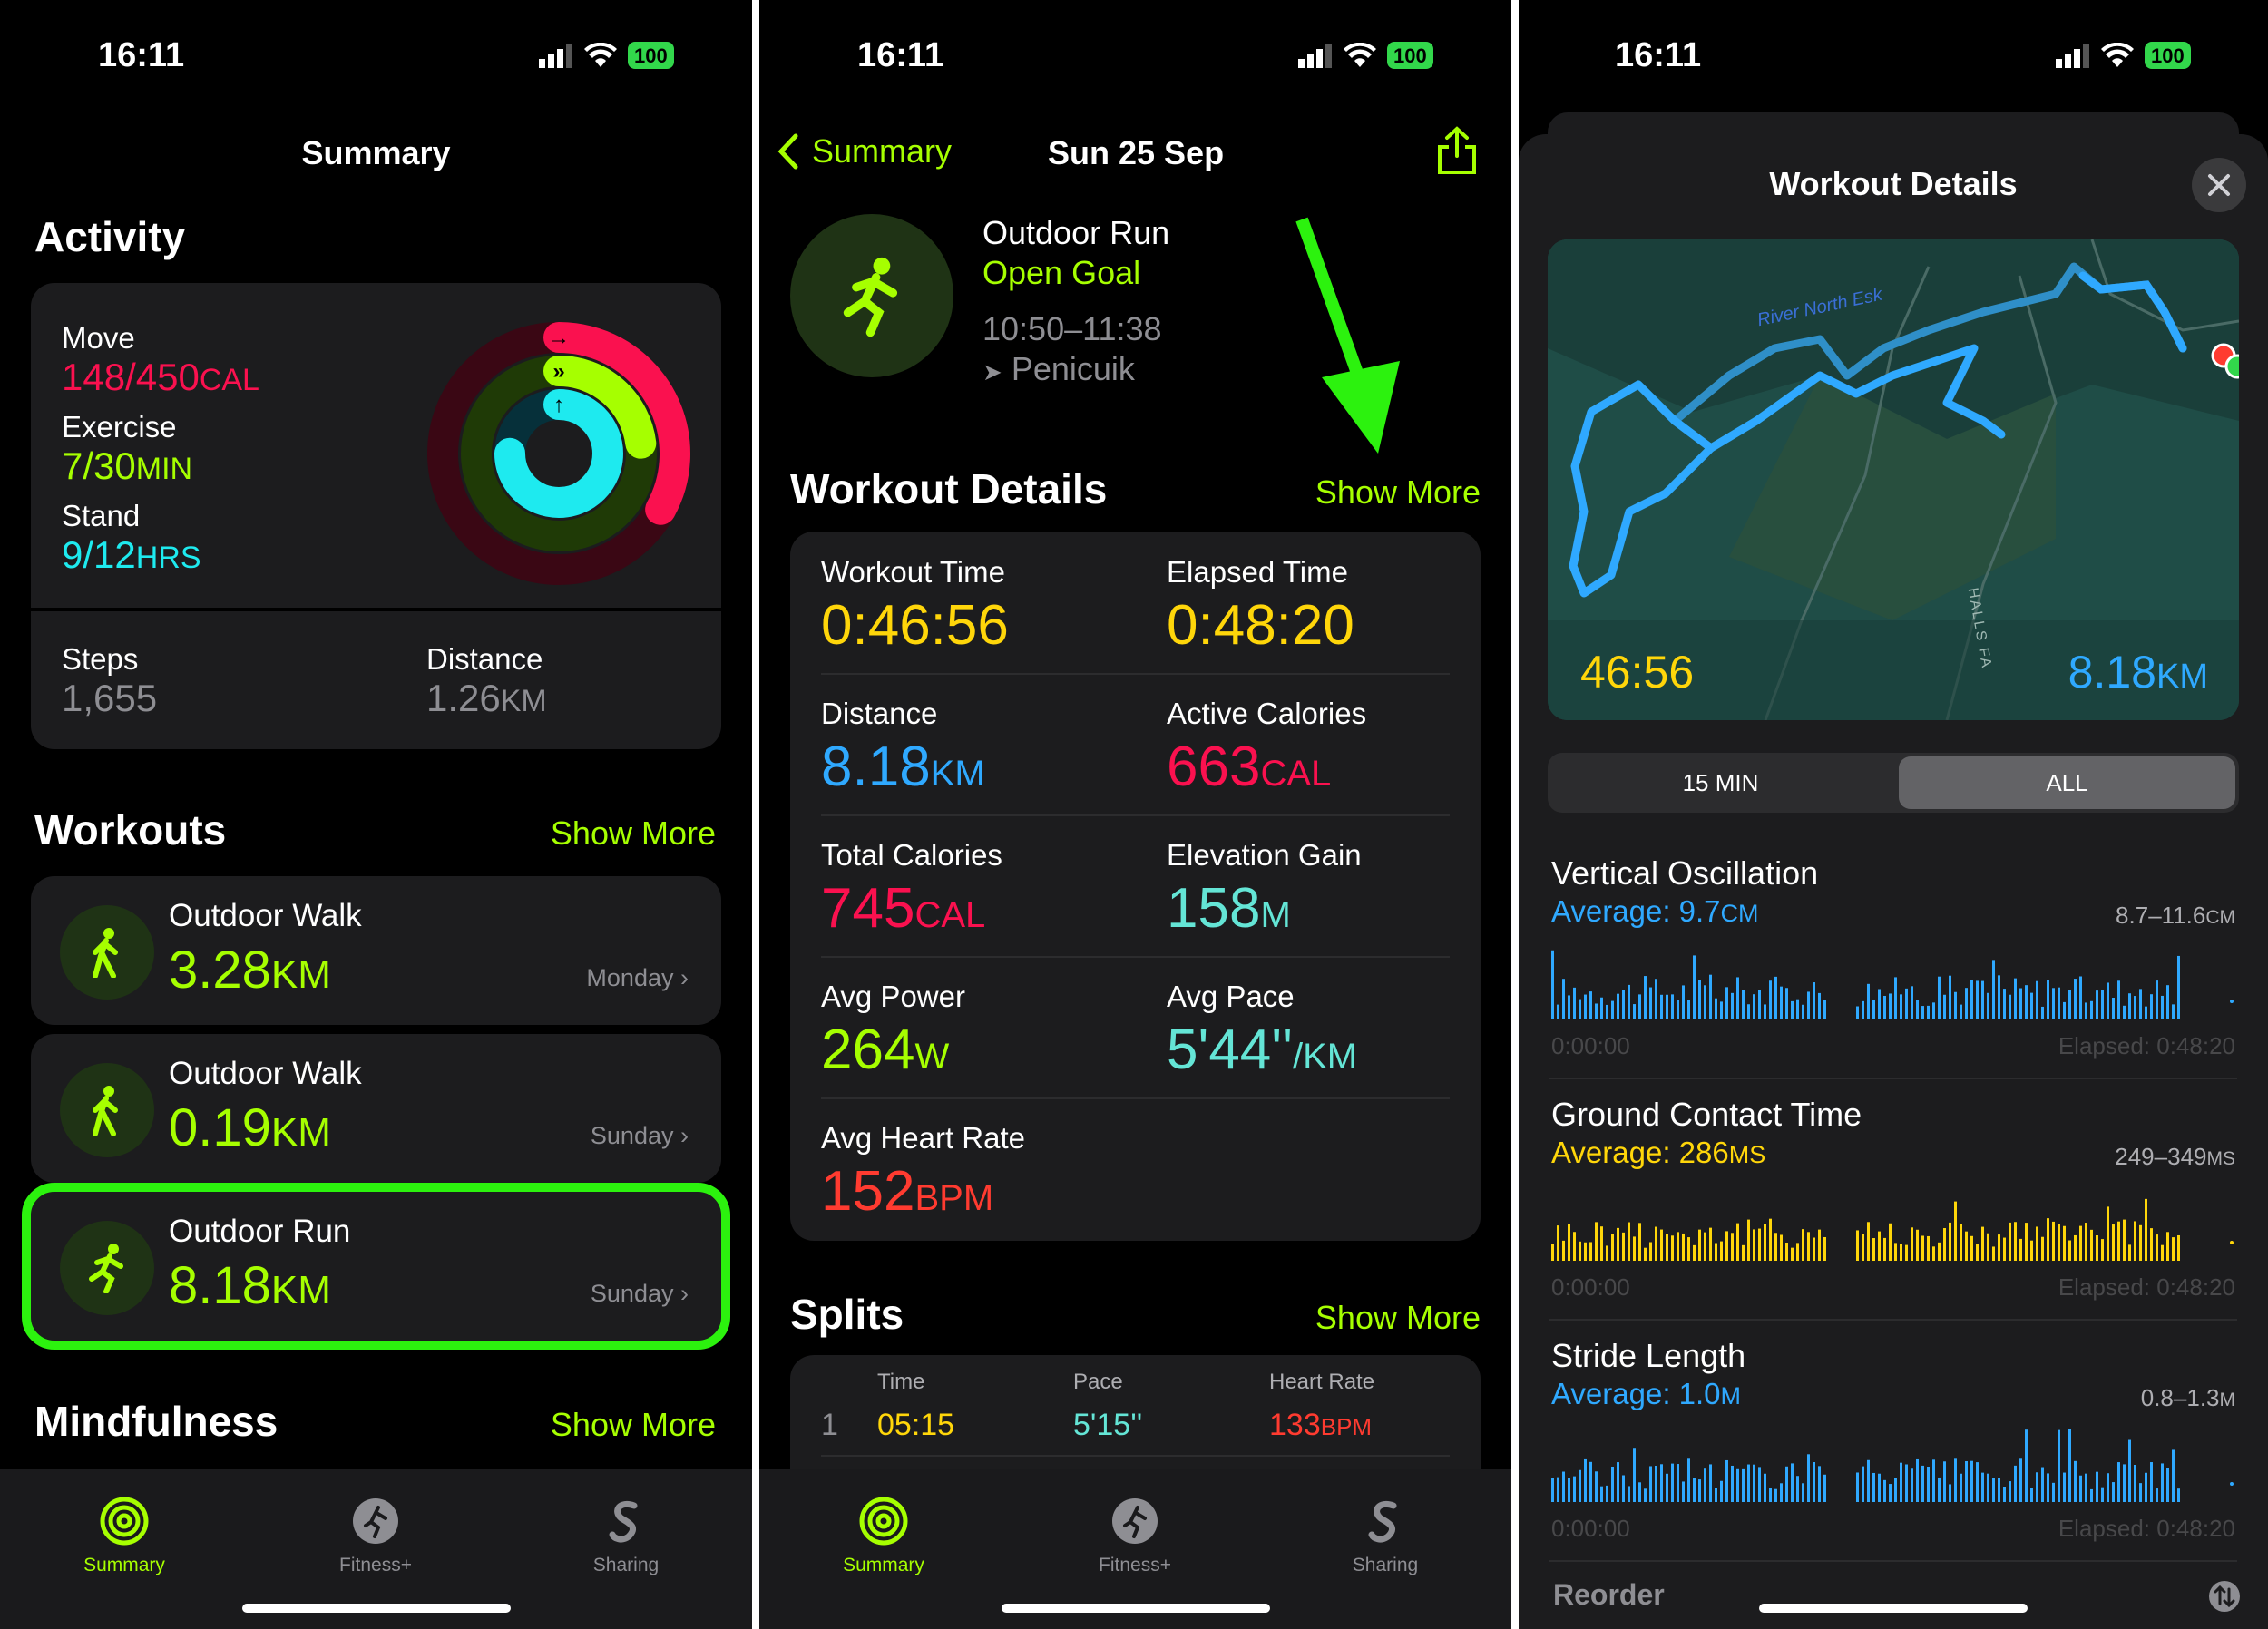 The height and width of the screenshot is (1629, 2268). Describe the element at coordinates (1098, 1382) in the screenshot. I see `splits-header-pace: Pace` at that location.